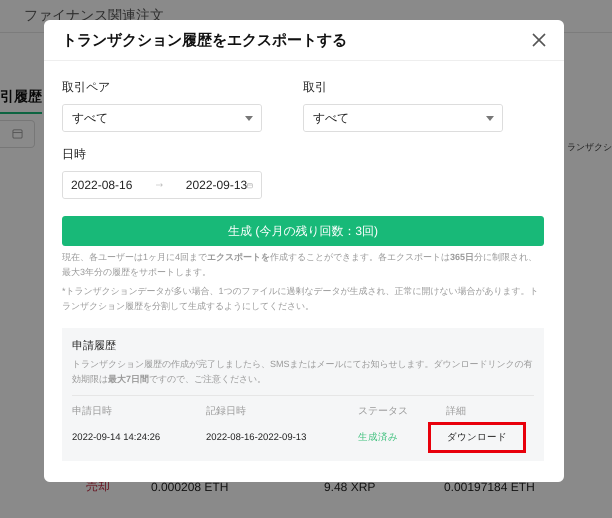 The height and width of the screenshot is (518, 612). What do you see at coordinates (490, 487) in the screenshot?
I see `table-cell-text: 0.00197184 ETH` at bounding box center [490, 487].